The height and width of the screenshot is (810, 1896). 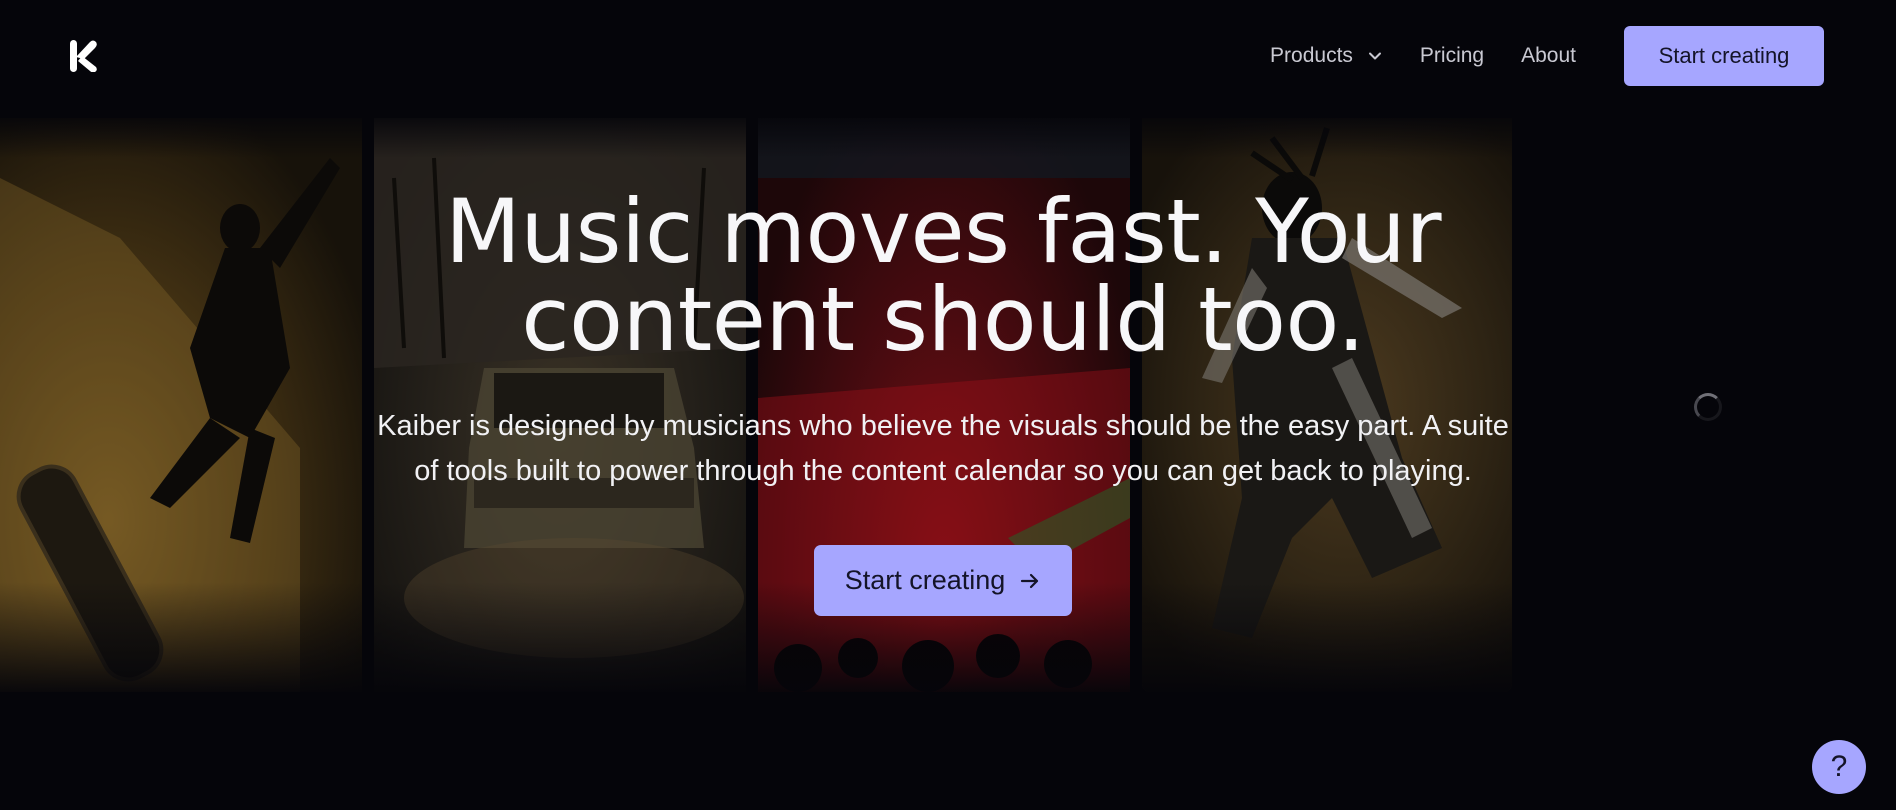 I want to click on nav-item-about: About, so click(x=1548, y=56).